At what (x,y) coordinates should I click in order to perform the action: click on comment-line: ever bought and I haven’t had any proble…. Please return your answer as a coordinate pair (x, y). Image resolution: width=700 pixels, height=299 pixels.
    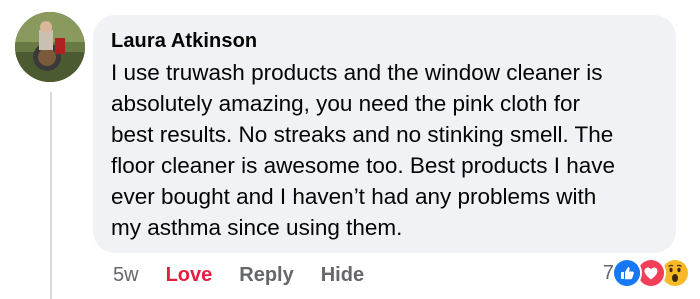
    Looking at the image, I should click on (354, 196).